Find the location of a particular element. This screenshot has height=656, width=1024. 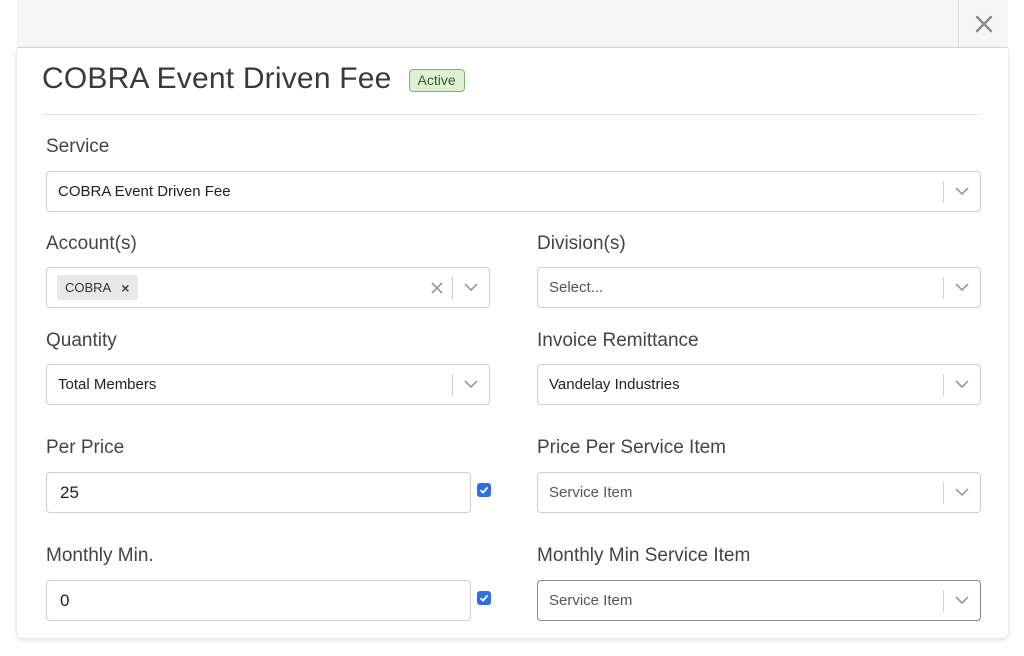

price-per-service-item-label: Price Per Service Item is located at coordinates (631, 447).